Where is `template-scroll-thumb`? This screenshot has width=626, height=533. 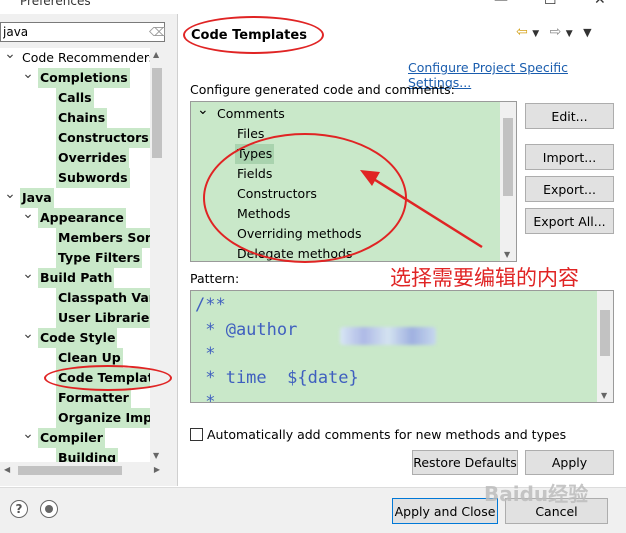
template-scroll-thumb is located at coordinates (508, 157).